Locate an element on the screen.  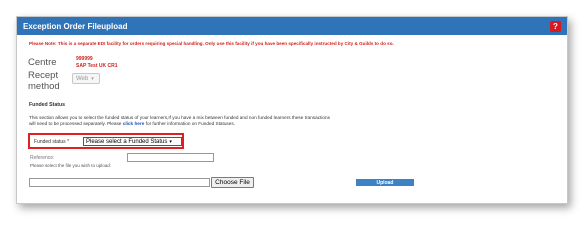
funded-status-heading: Funded Status is located at coordinates (47, 105).